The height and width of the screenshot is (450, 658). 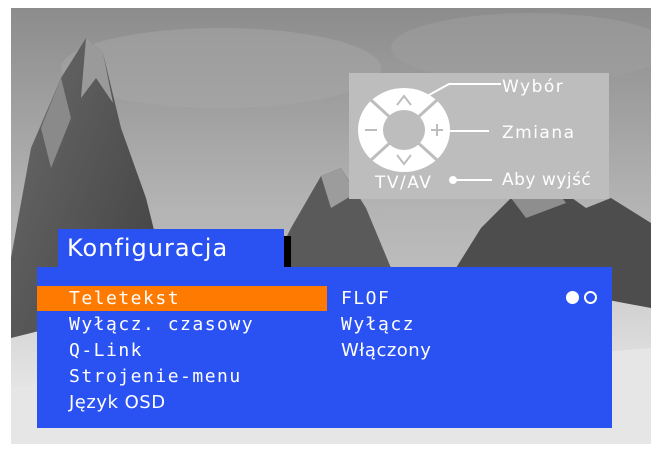 What do you see at coordinates (590, 297) in the screenshot?
I see `page-indicator-empty-dot-icon` at bounding box center [590, 297].